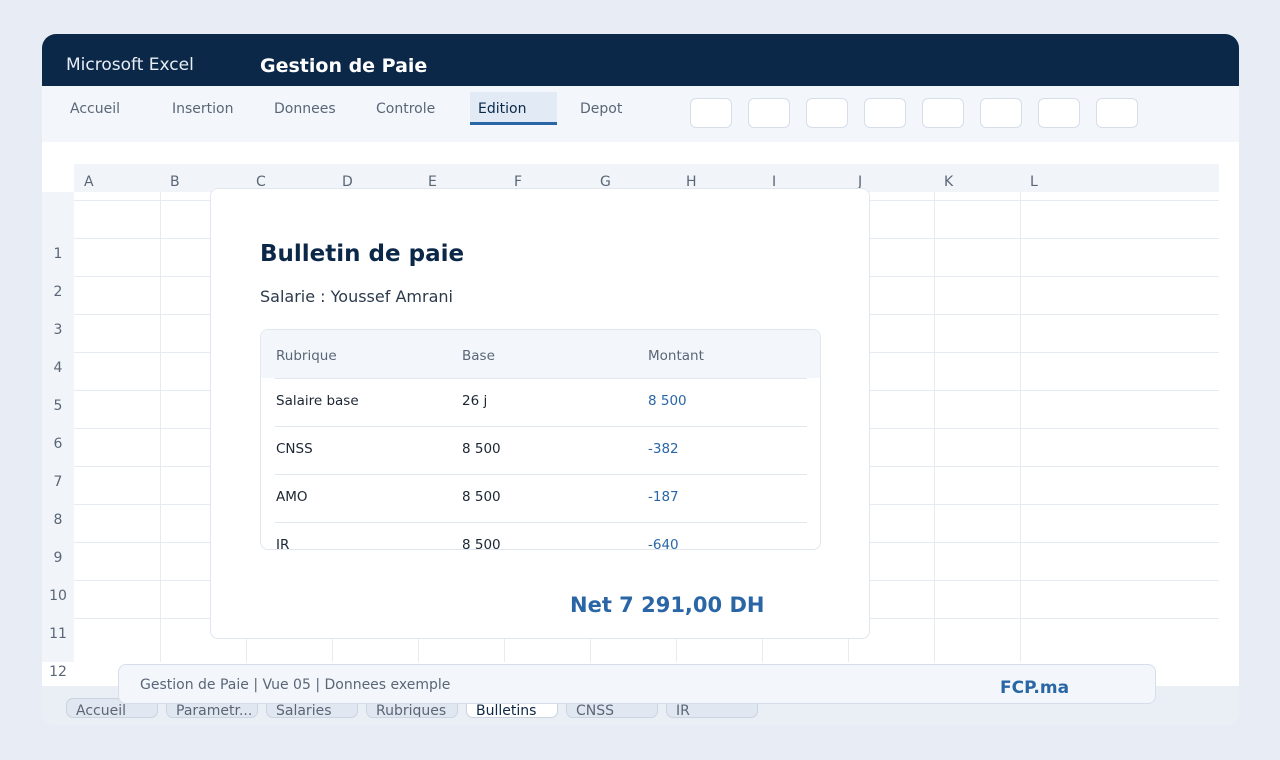 This screenshot has width=1280, height=760. What do you see at coordinates (1034, 182) in the screenshot?
I see `column-header-l: L` at bounding box center [1034, 182].